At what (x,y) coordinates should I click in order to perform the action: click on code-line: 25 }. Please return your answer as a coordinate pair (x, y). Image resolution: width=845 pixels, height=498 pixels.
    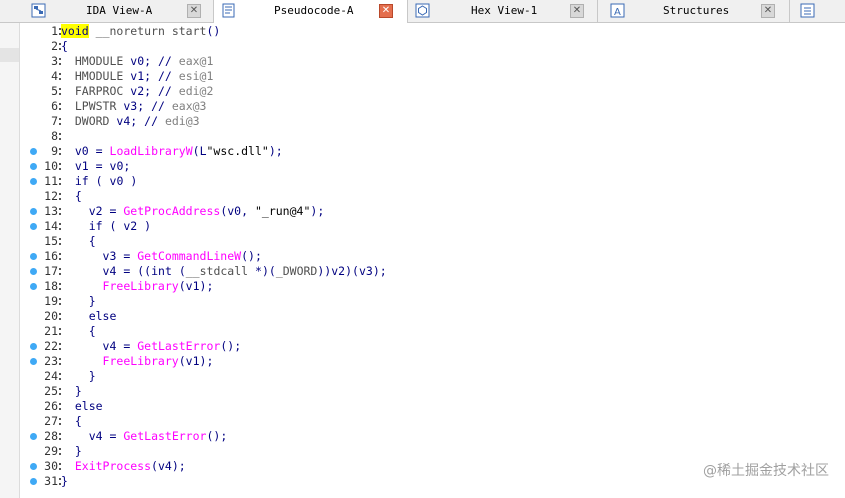
    Looking at the image, I should click on (432, 391).